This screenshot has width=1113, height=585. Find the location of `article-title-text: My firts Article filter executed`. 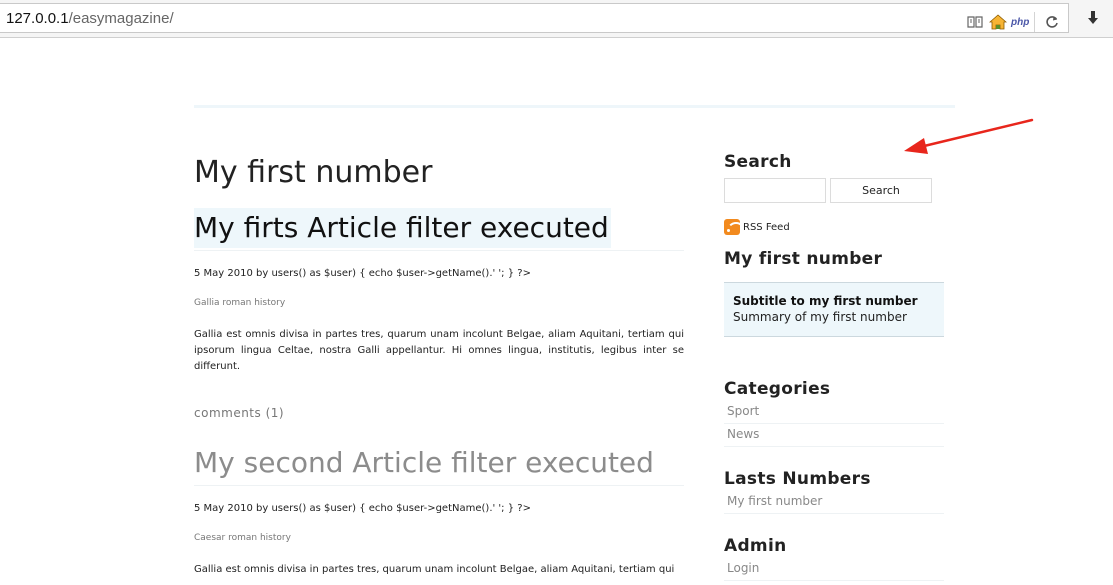

article-title-text: My firts Article filter executed is located at coordinates (402, 228).